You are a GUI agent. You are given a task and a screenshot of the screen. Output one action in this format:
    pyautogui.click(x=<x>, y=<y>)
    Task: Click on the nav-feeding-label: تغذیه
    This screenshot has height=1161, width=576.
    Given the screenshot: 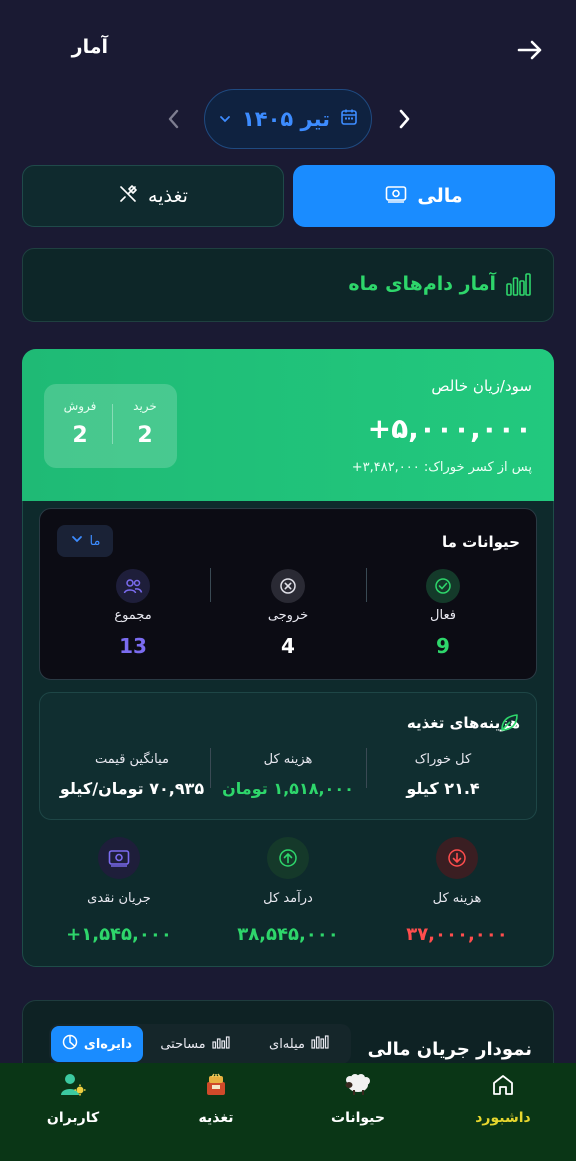 What is the action you would take?
    pyautogui.click(x=216, y=1118)
    